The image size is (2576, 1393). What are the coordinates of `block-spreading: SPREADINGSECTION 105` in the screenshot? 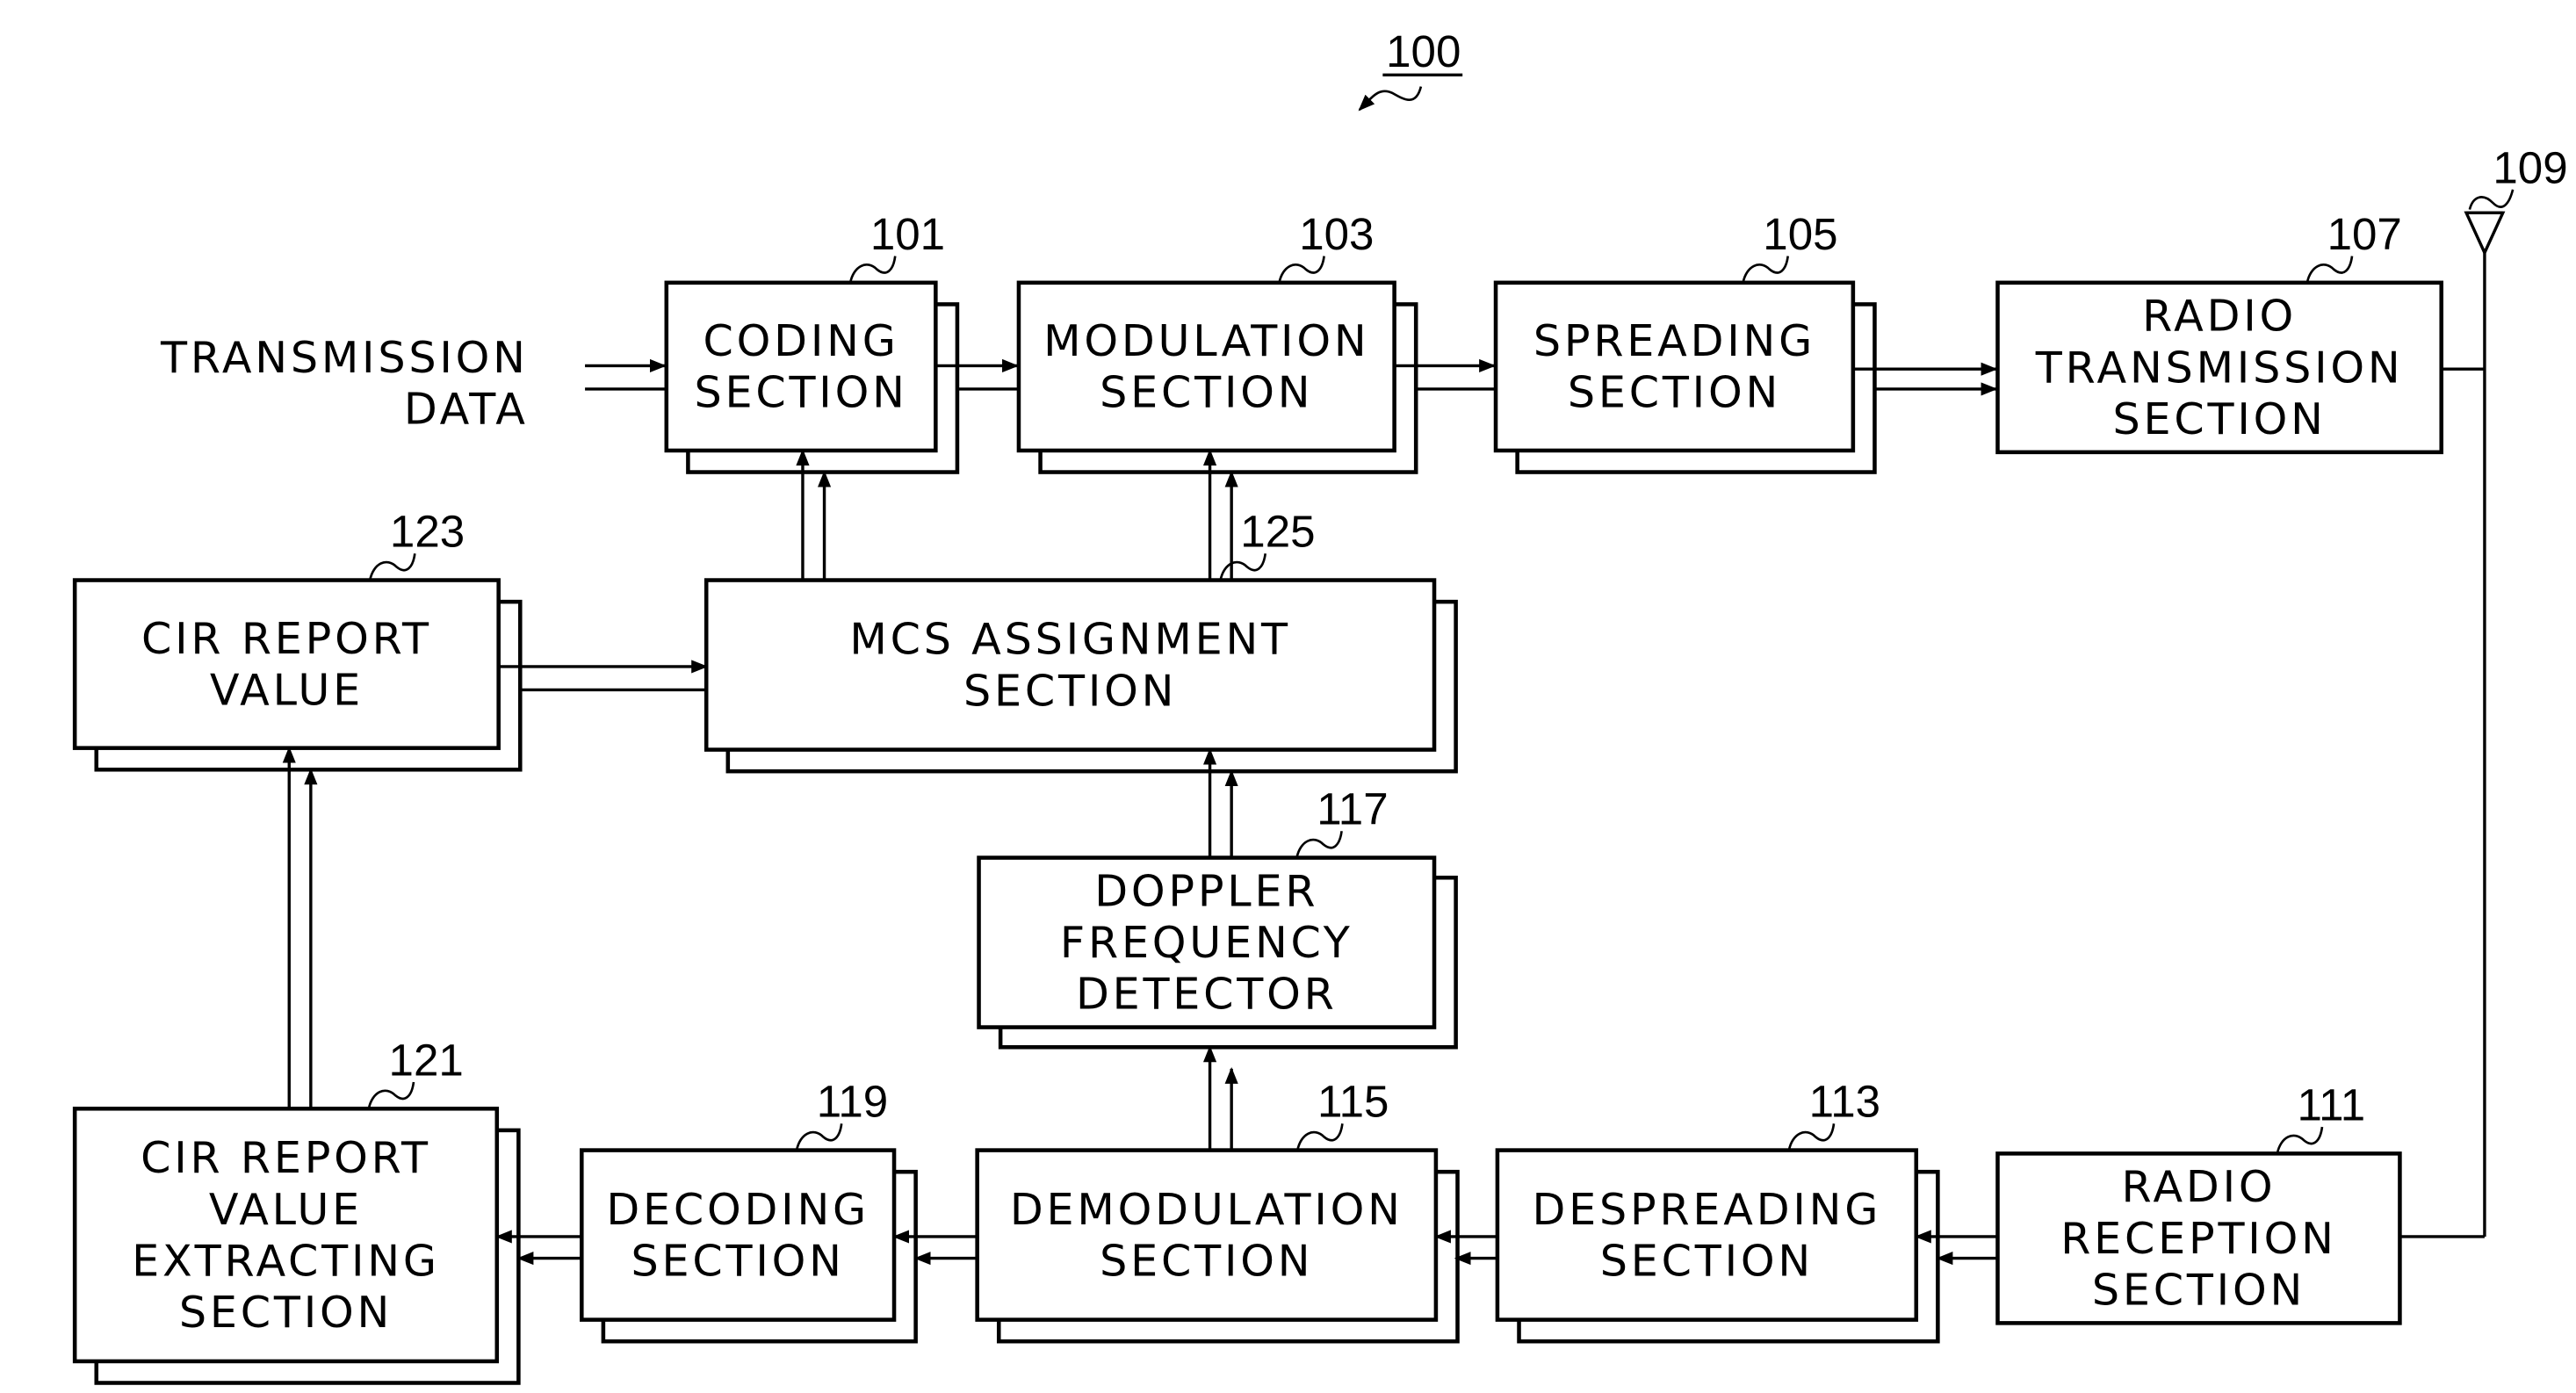 It's located at (1685, 341).